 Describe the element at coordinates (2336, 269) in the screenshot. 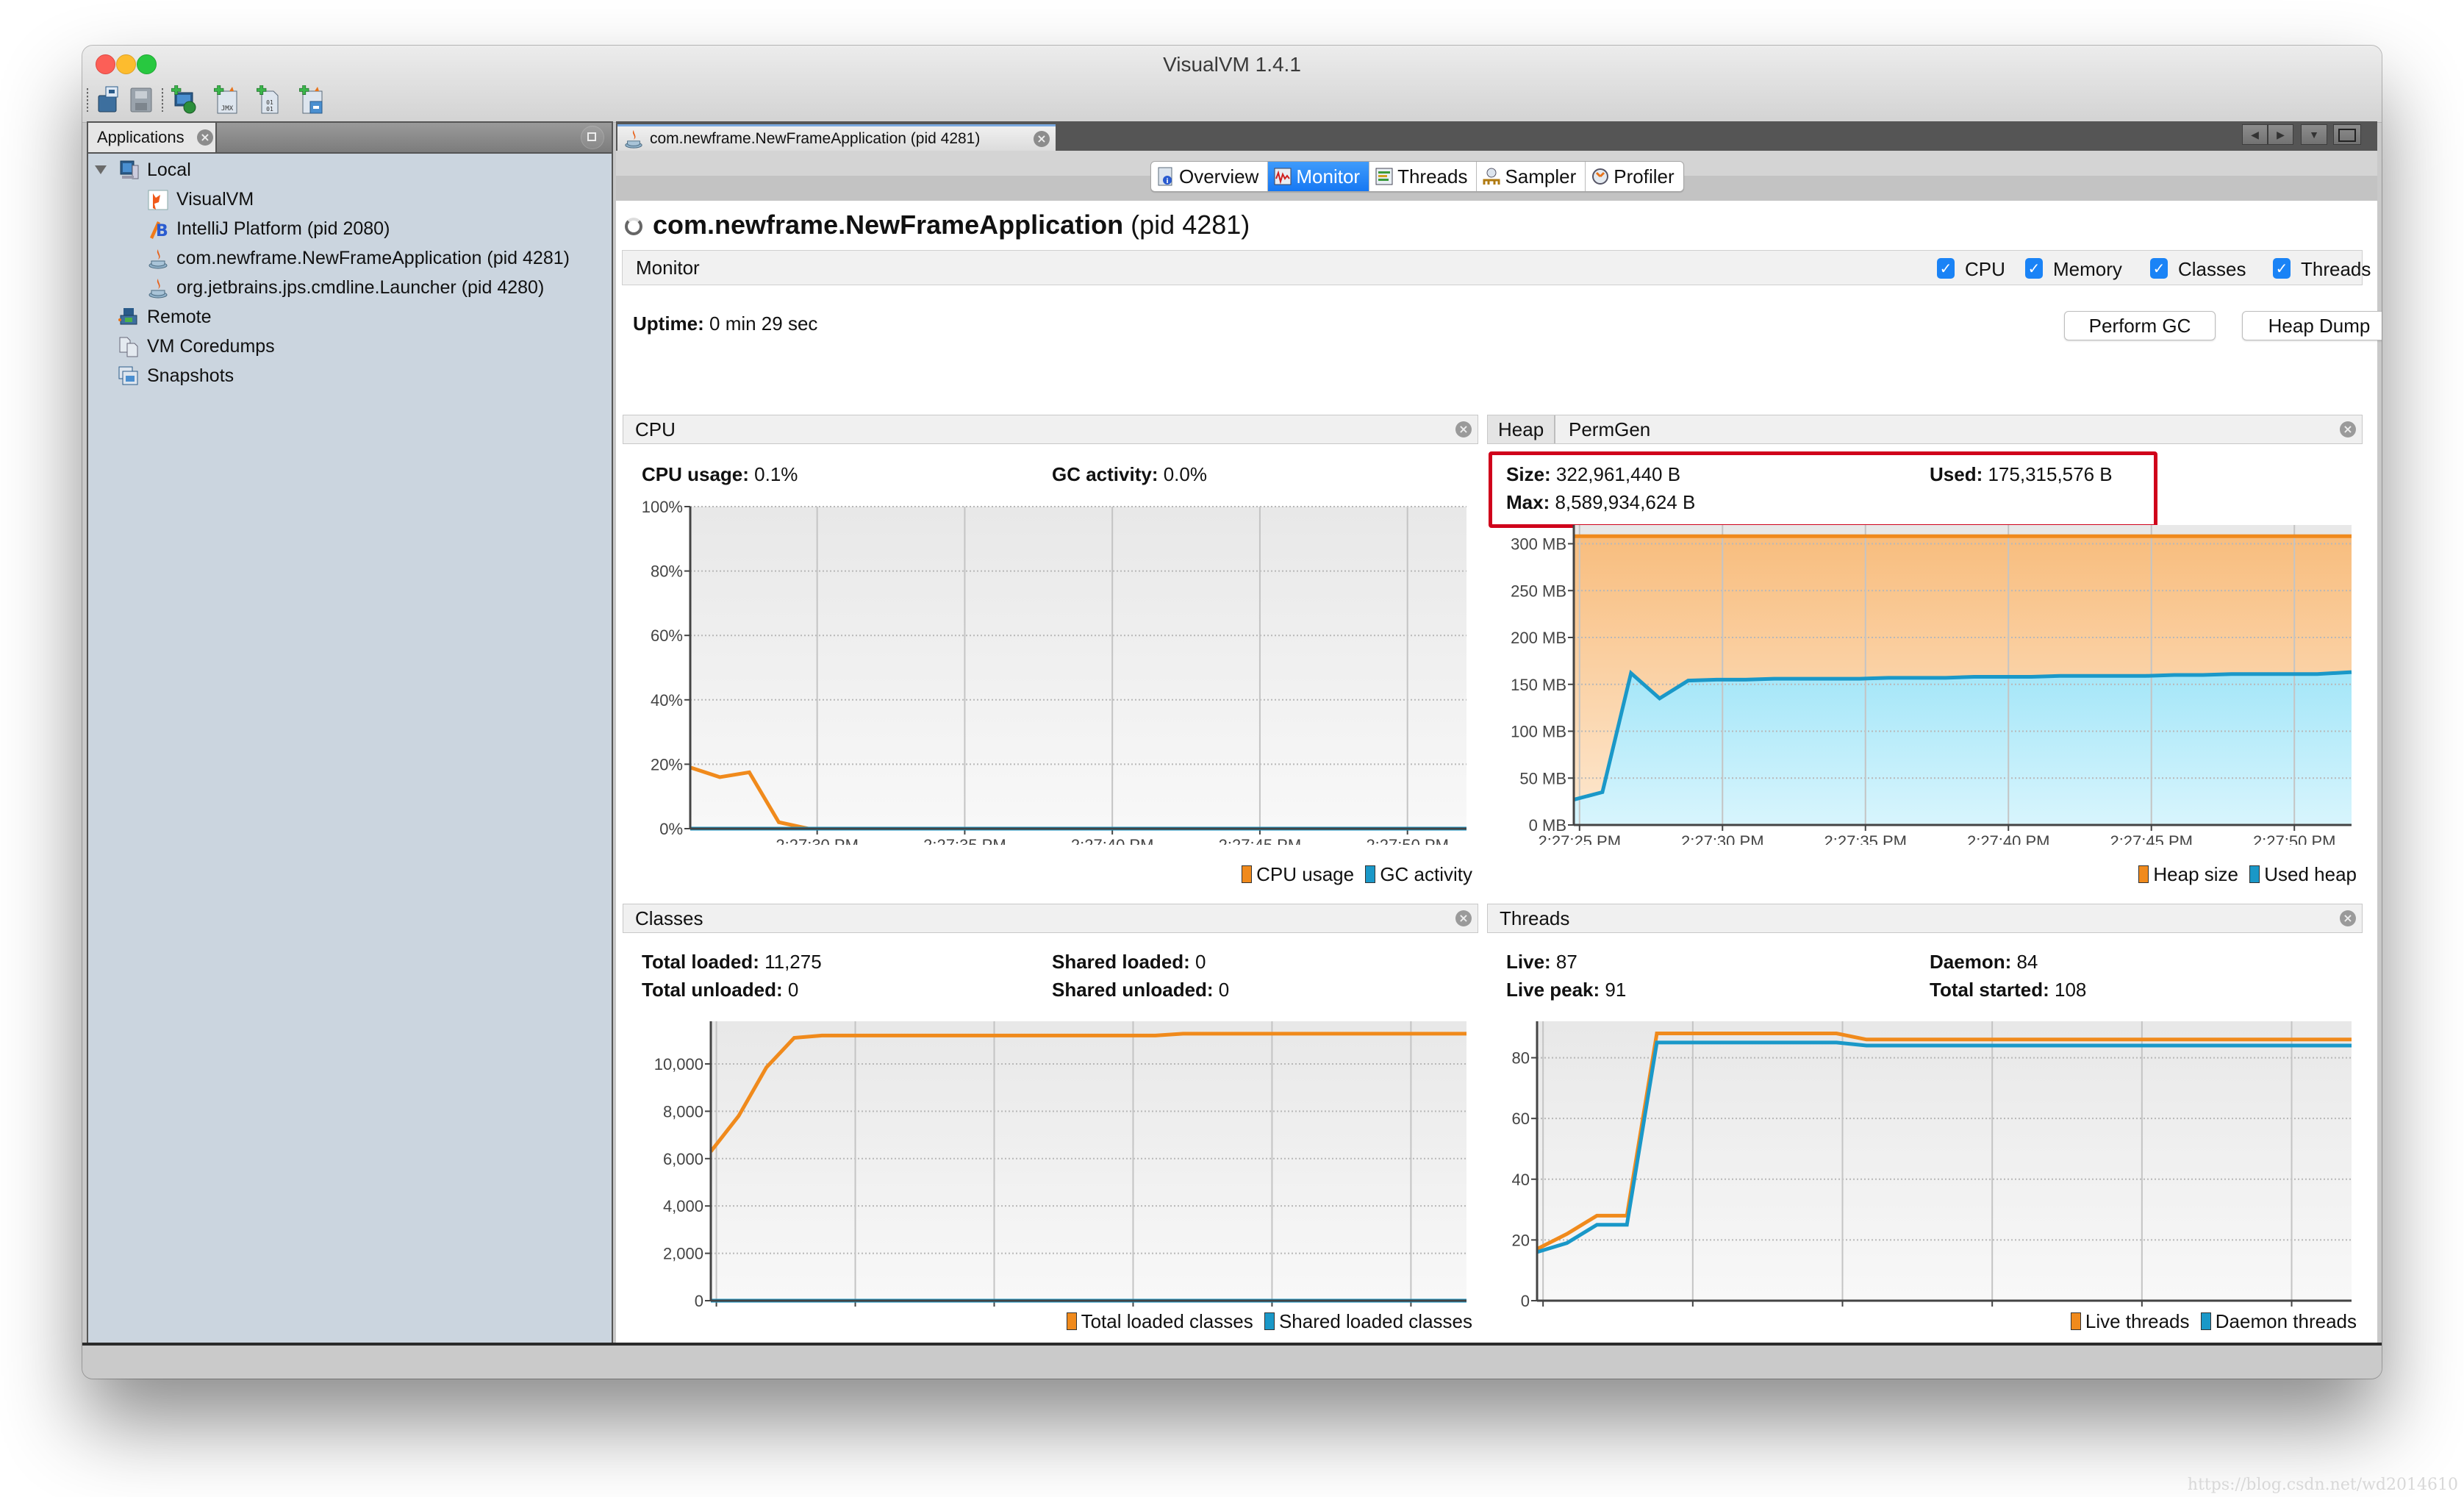

I see `checkbox-label: Threads` at that location.